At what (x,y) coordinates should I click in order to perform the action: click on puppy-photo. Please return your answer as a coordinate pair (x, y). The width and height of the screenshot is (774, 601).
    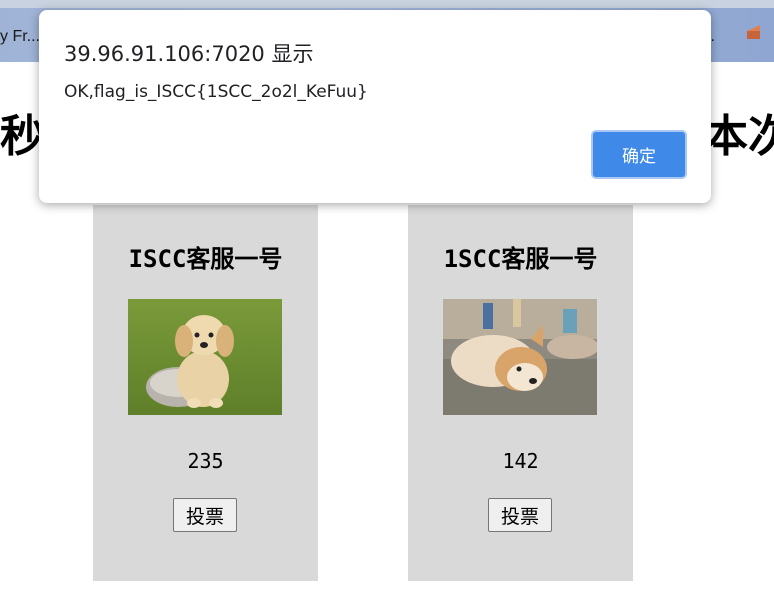
    Looking at the image, I should click on (205, 357).